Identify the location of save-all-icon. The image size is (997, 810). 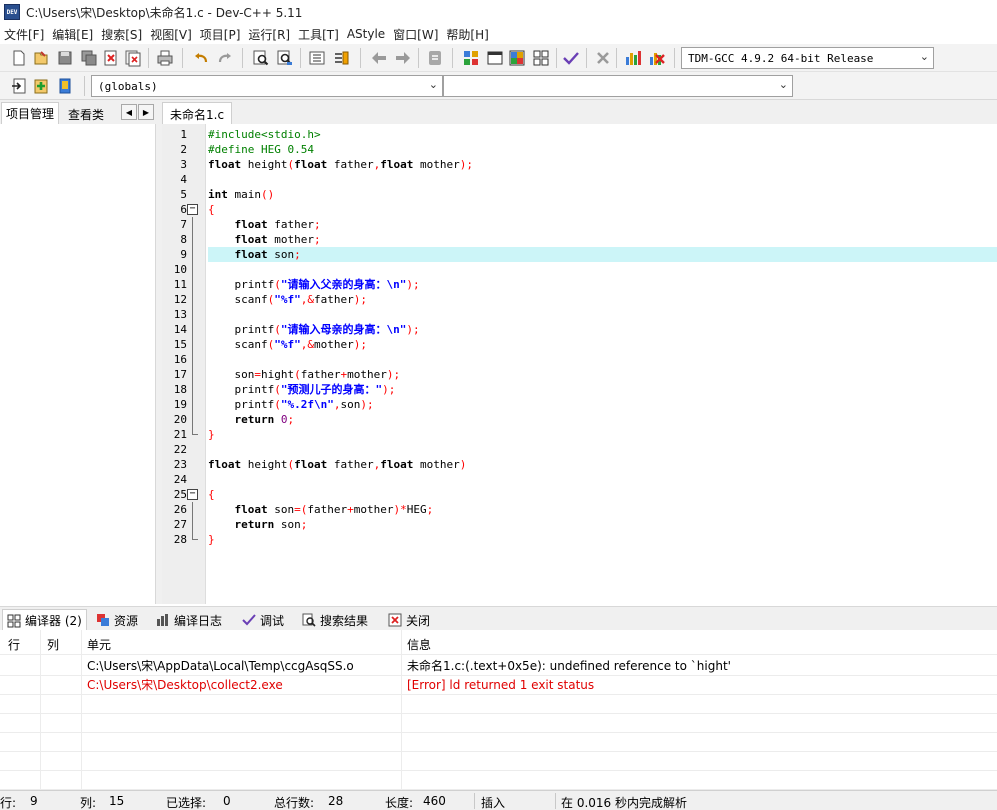
(89, 58).